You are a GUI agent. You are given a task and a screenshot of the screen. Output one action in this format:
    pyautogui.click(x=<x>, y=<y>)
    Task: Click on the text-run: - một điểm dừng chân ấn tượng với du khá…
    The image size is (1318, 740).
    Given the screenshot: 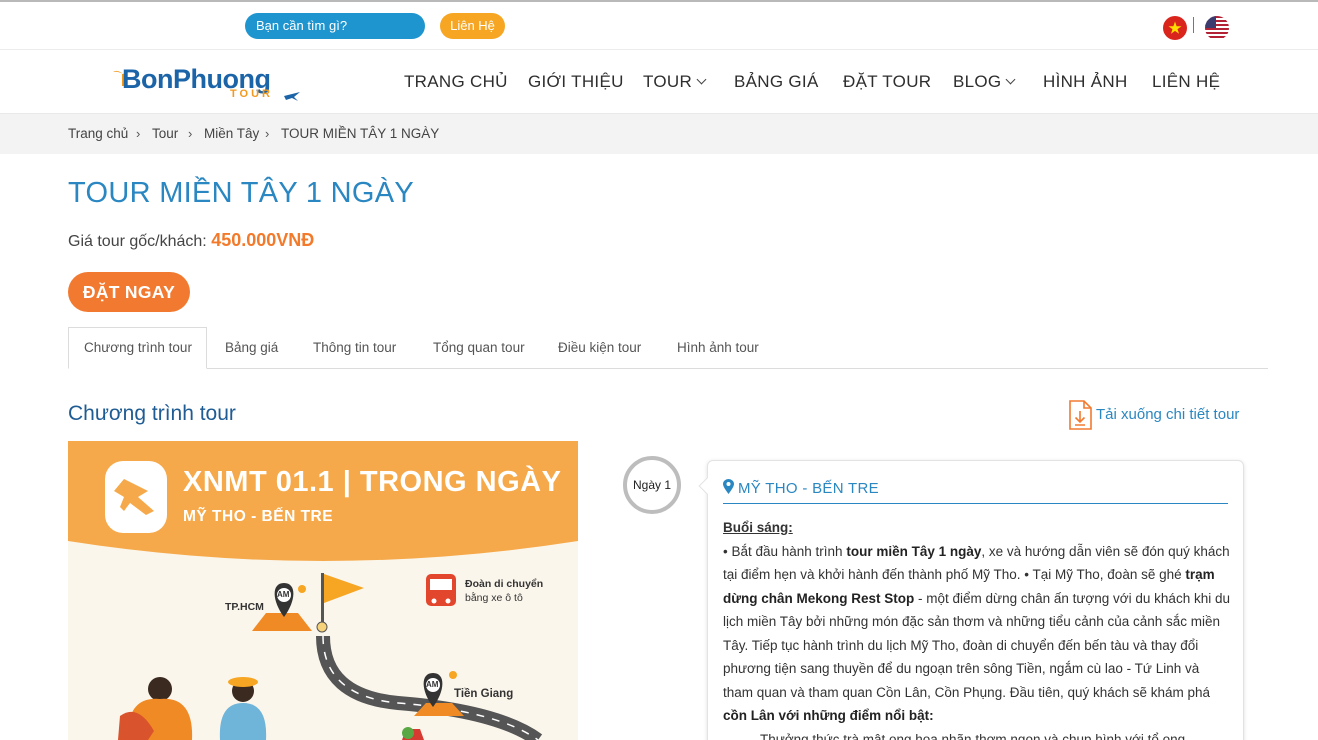 What is the action you would take?
    pyautogui.click(x=976, y=645)
    